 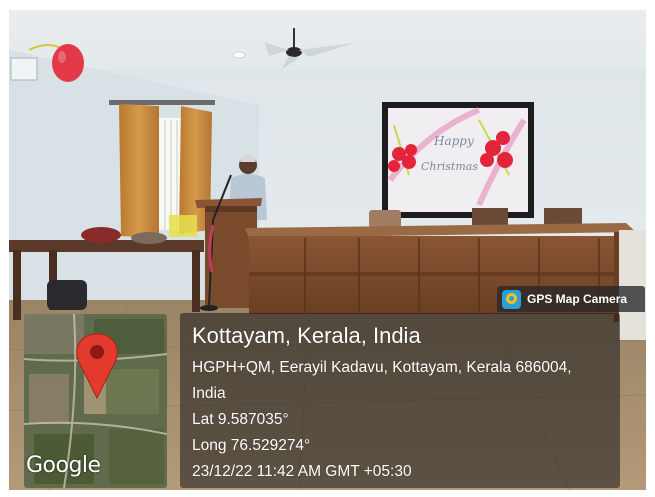 What do you see at coordinates (162, 102) in the screenshot?
I see `curtain-rod` at bounding box center [162, 102].